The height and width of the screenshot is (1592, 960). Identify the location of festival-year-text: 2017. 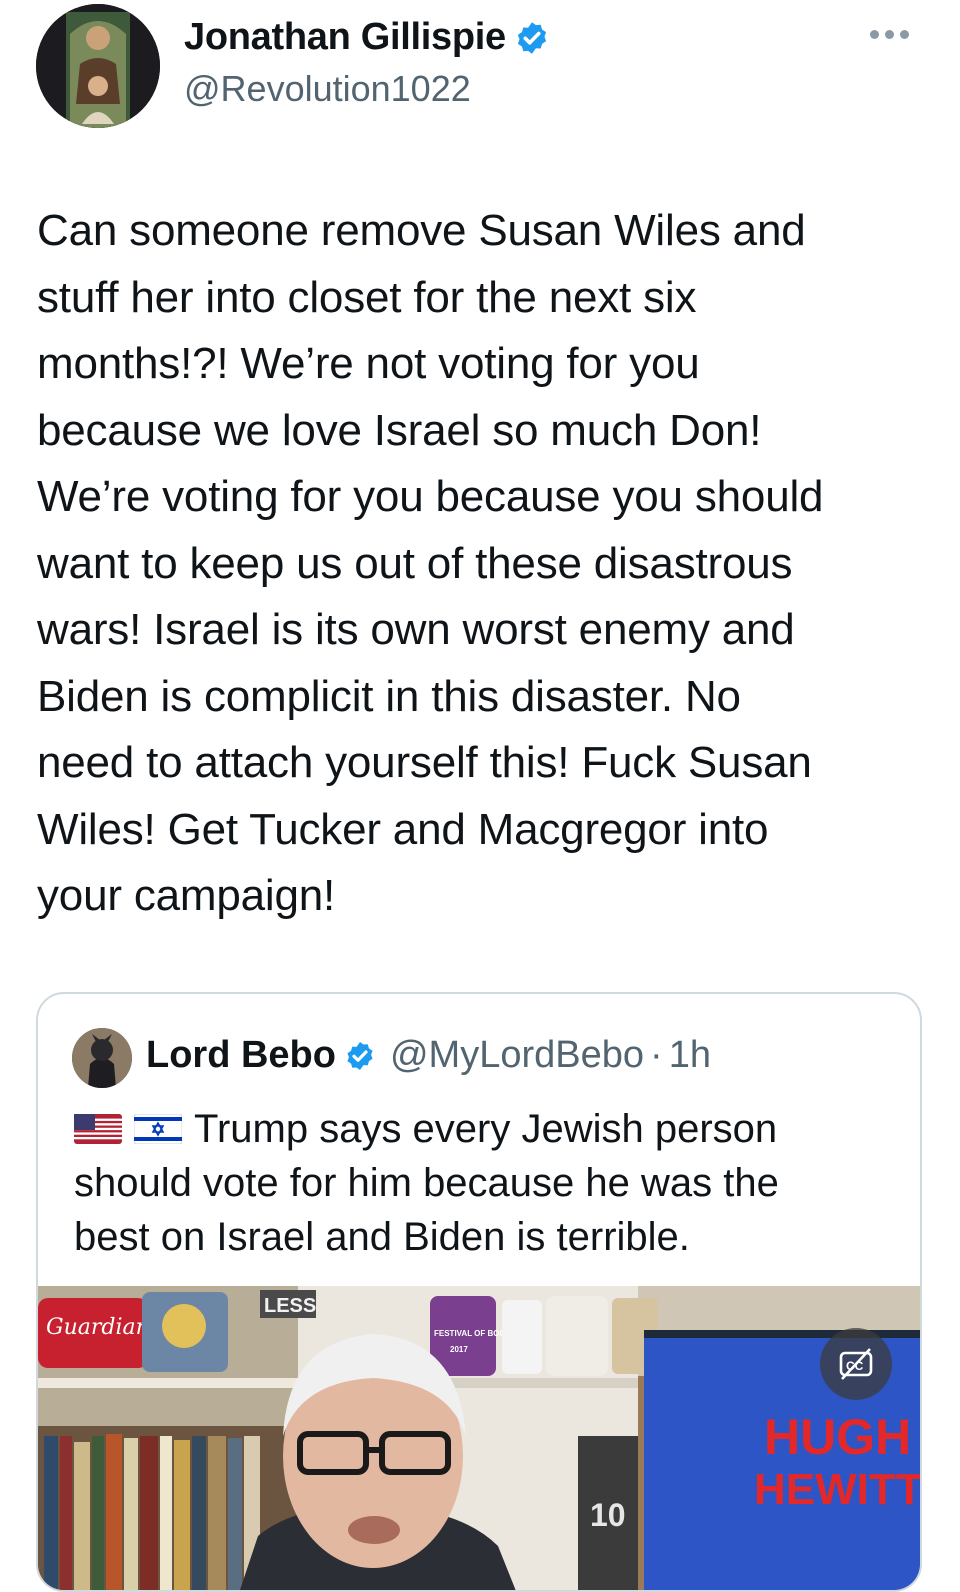
(459, 1349).